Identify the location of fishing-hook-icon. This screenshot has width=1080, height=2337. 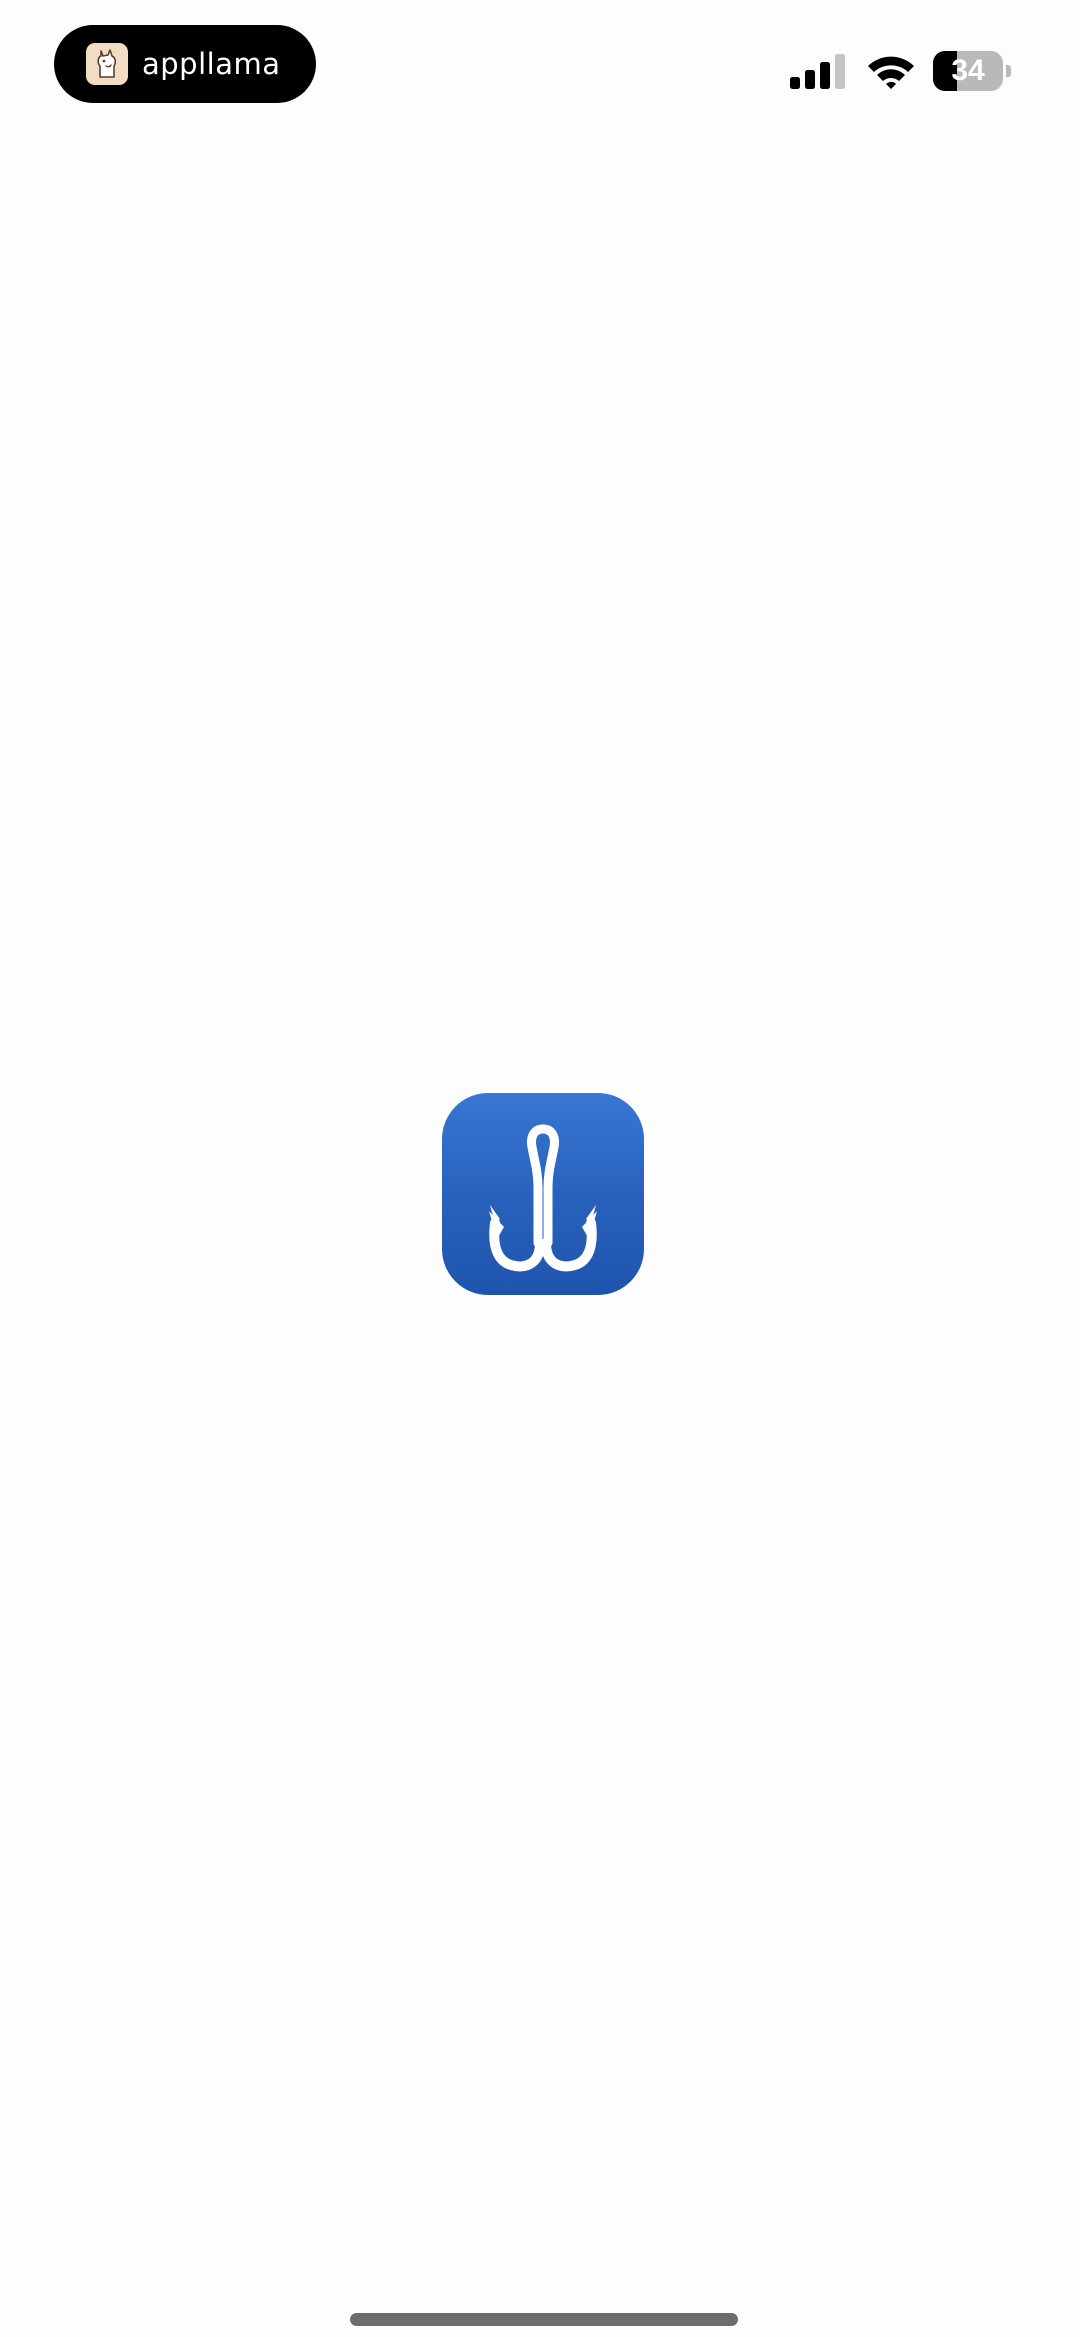
(543, 1194).